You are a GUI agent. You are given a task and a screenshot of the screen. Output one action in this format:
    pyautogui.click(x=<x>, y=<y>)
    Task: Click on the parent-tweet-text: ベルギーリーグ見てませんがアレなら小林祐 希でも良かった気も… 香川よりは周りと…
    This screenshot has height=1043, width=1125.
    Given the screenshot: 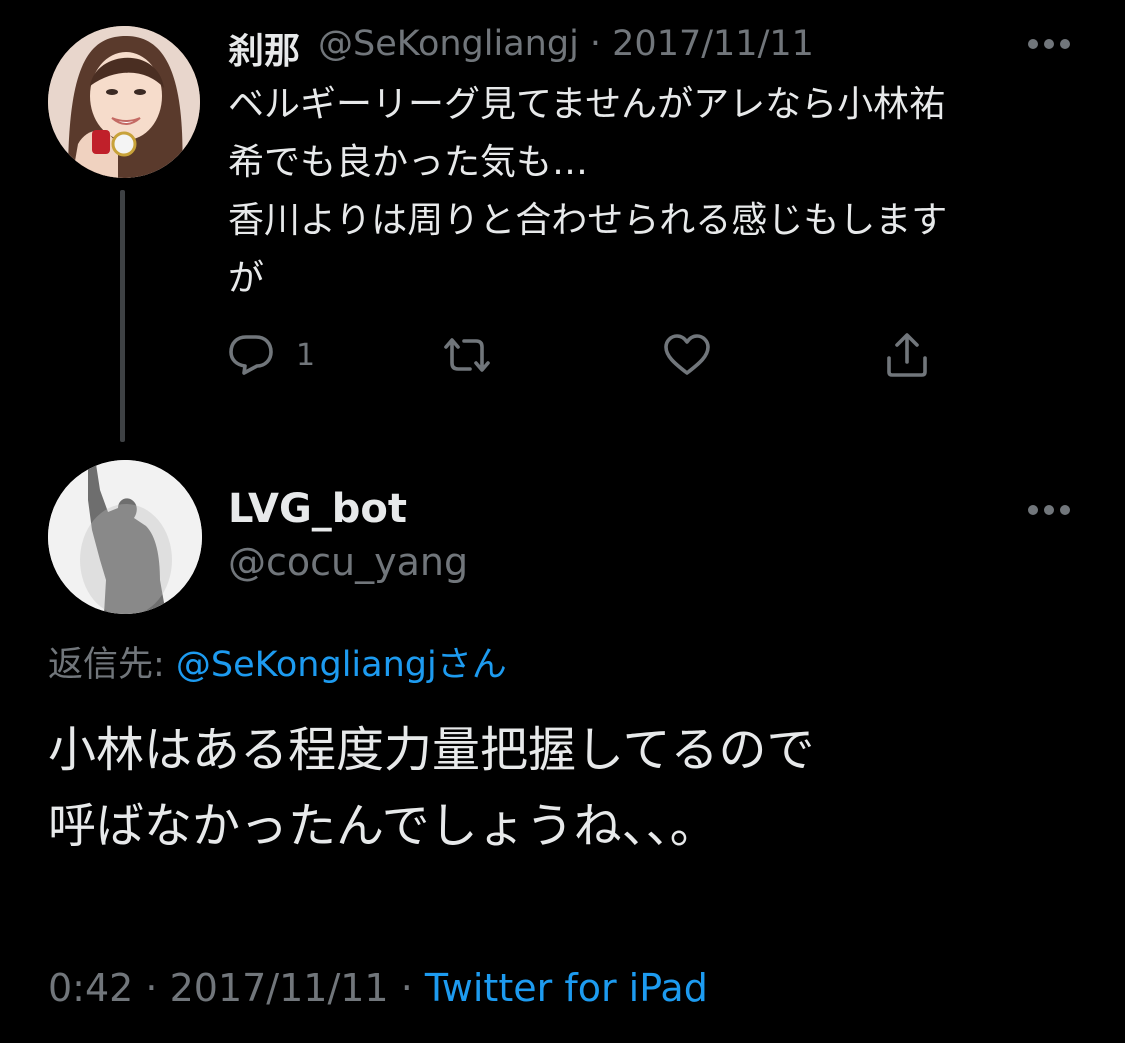 What is the action you would take?
    pyautogui.click(x=588, y=191)
    